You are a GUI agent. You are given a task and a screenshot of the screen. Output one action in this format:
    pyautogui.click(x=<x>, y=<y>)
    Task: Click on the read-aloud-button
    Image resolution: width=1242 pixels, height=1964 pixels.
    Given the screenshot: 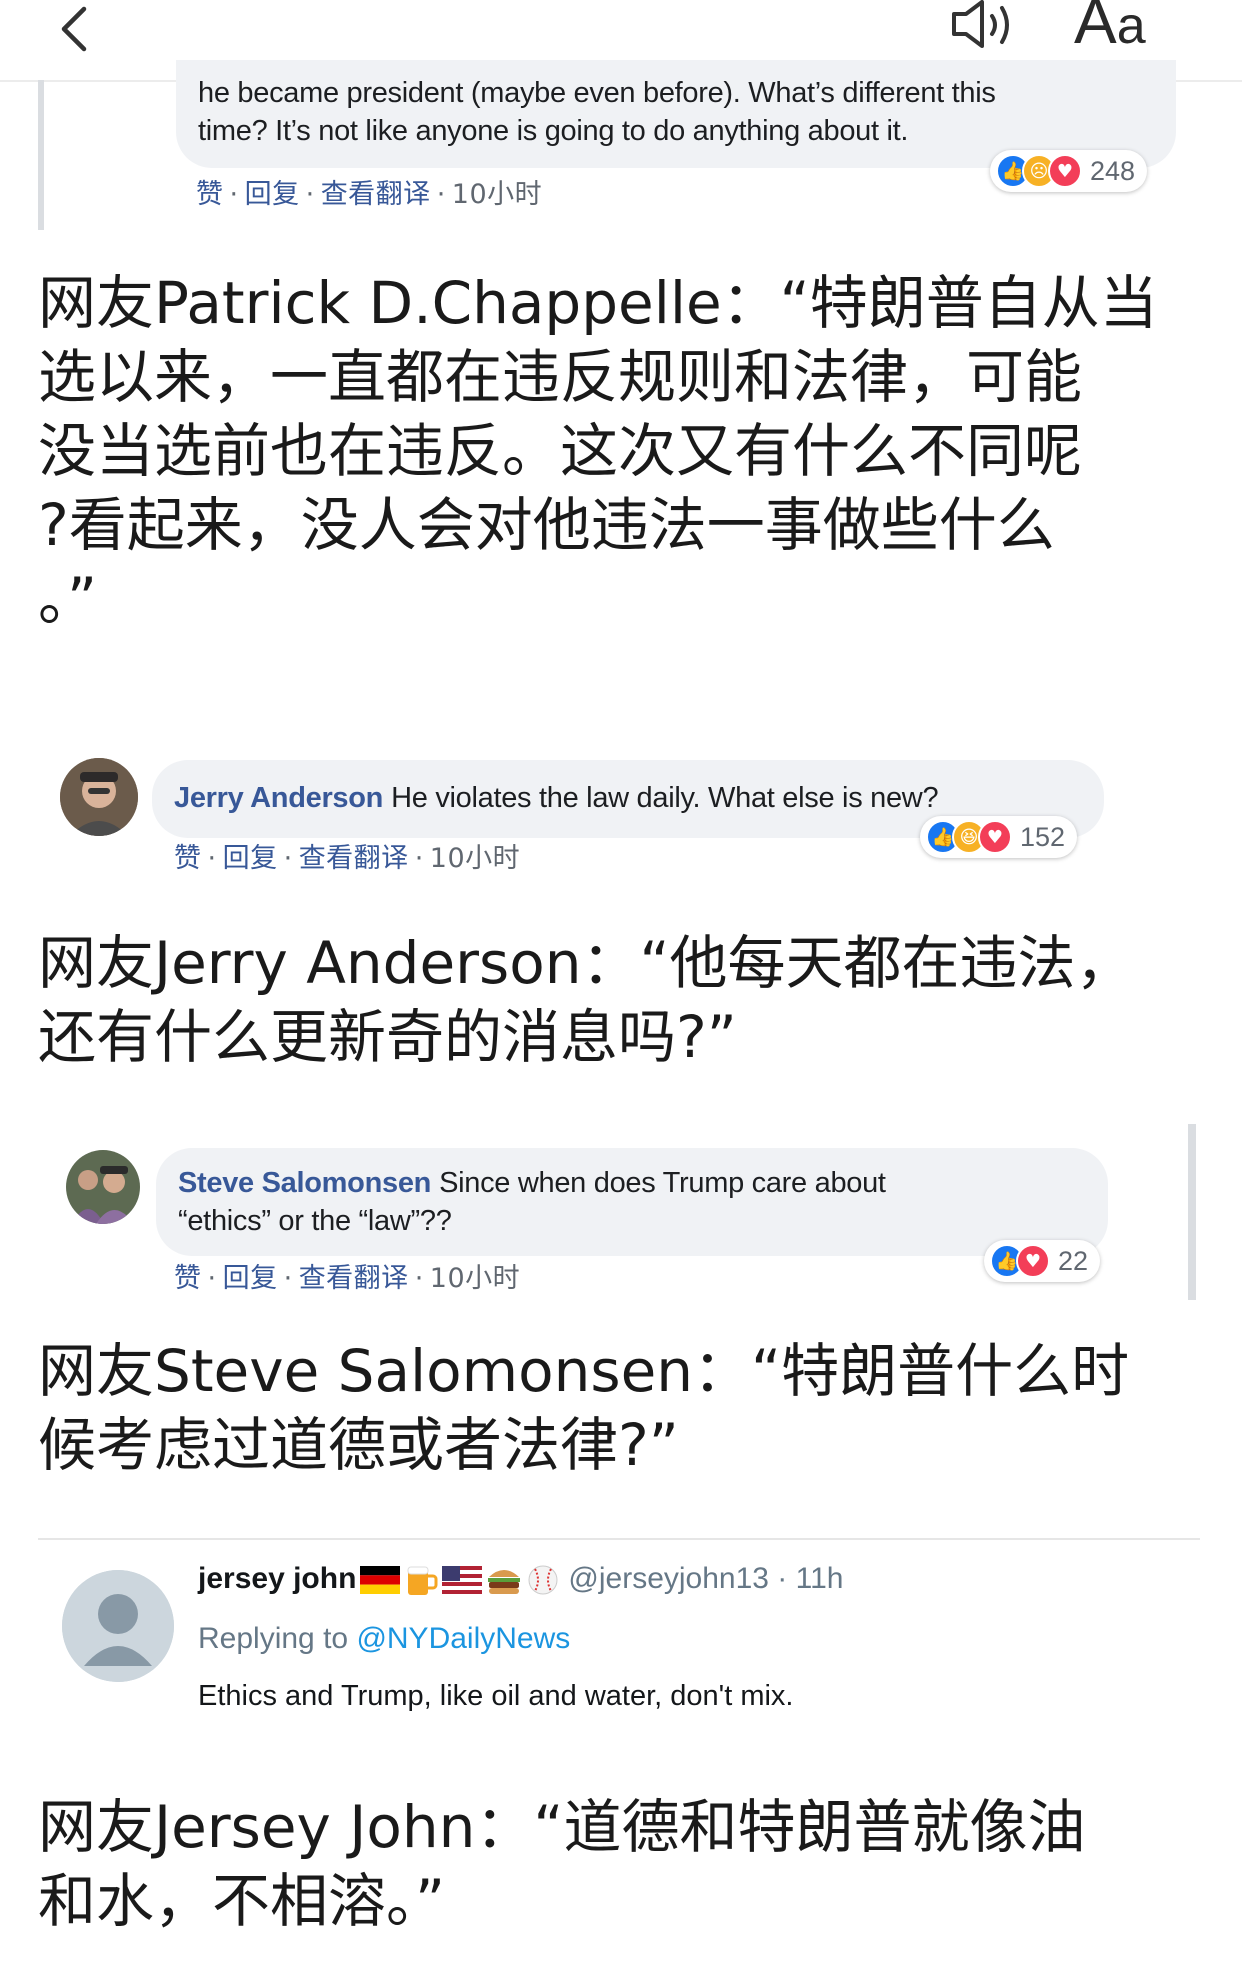 What is the action you would take?
    pyautogui.click(x=983, y=28)
    